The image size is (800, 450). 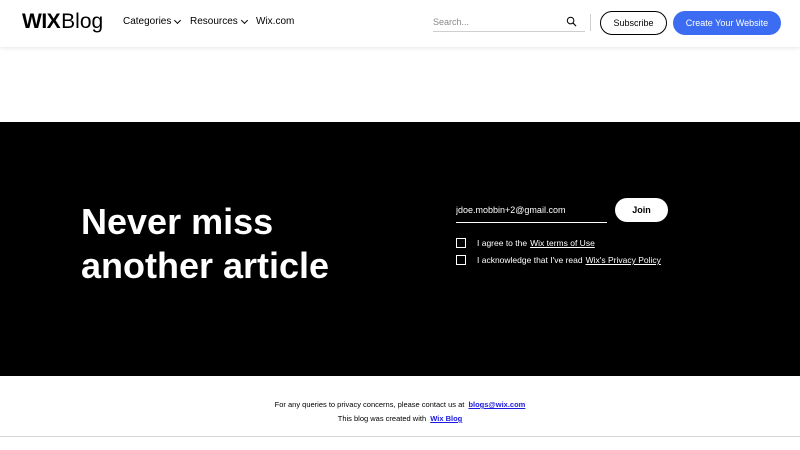 What do you see at coordinates (590, 22) in the screenshot?
I see `header-divider` at bounding box center [590, 22].